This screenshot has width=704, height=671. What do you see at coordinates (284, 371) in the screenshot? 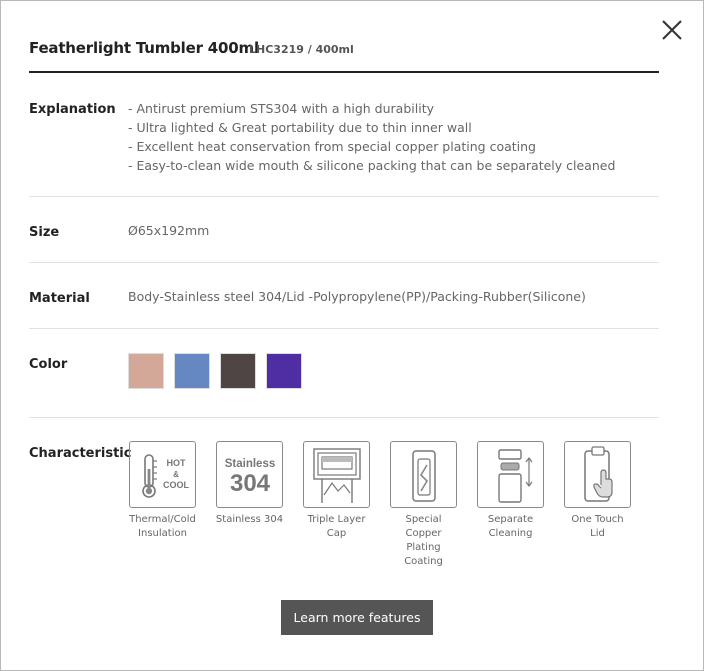
I see `color-swatch-purple` at bounding box center [284, 371].